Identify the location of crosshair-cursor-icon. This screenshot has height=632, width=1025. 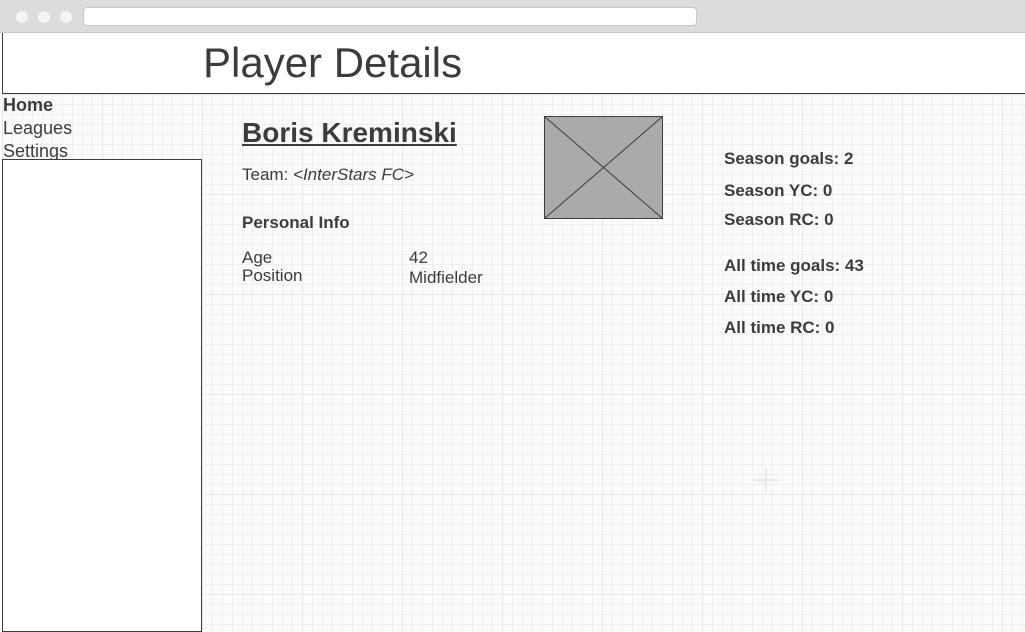
(766, 480).